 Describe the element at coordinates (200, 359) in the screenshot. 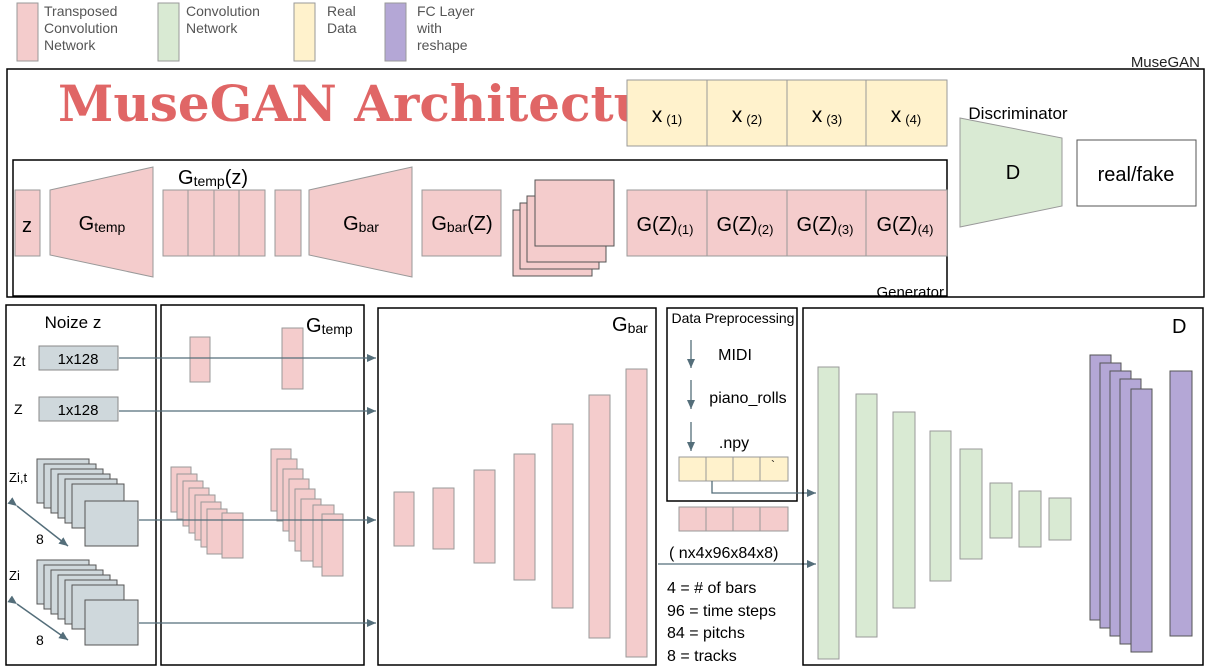

I see `g-temp-layer` at that location.